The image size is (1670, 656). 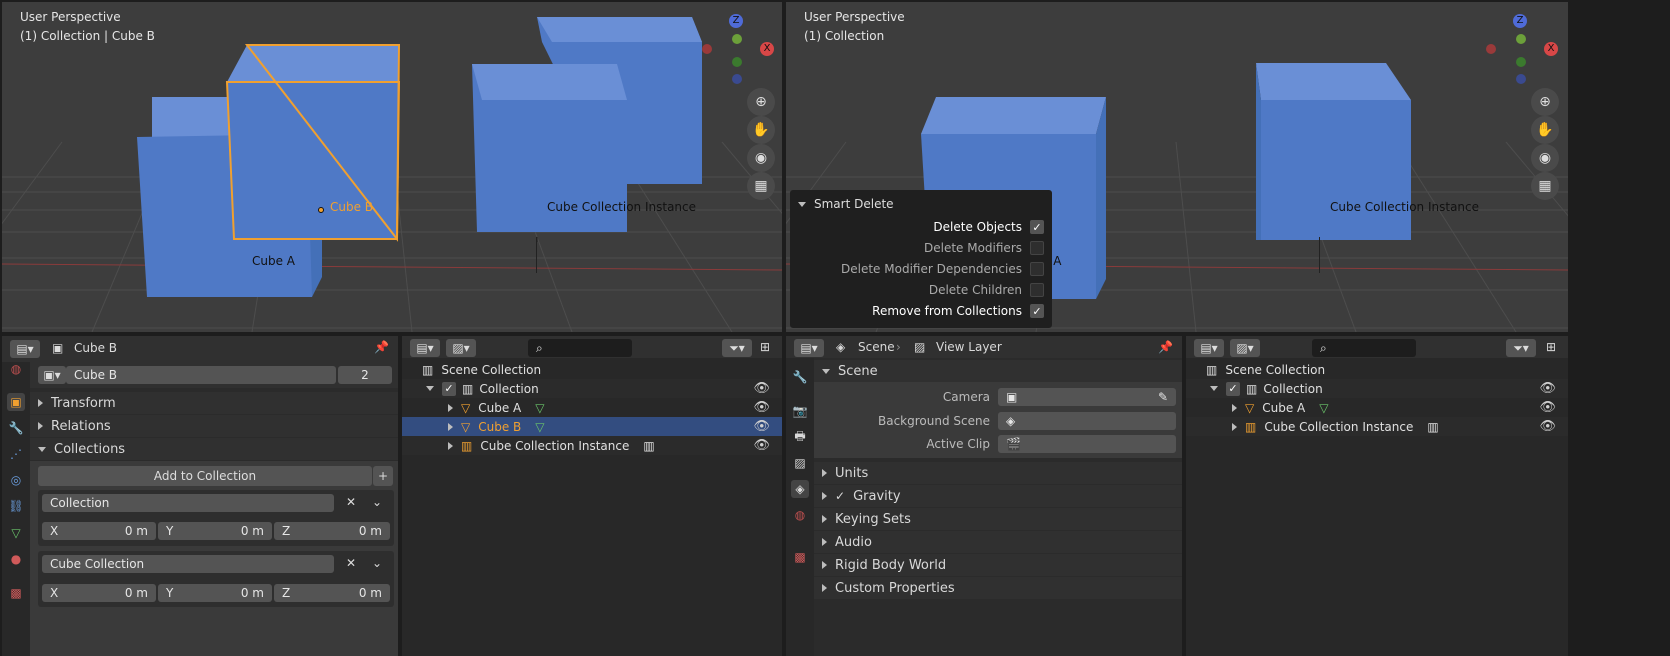 What do you see at coordinates (16, 369) in the screenshot?
I see `scene-world-icon: ◍` at bounding box center [16, 369].